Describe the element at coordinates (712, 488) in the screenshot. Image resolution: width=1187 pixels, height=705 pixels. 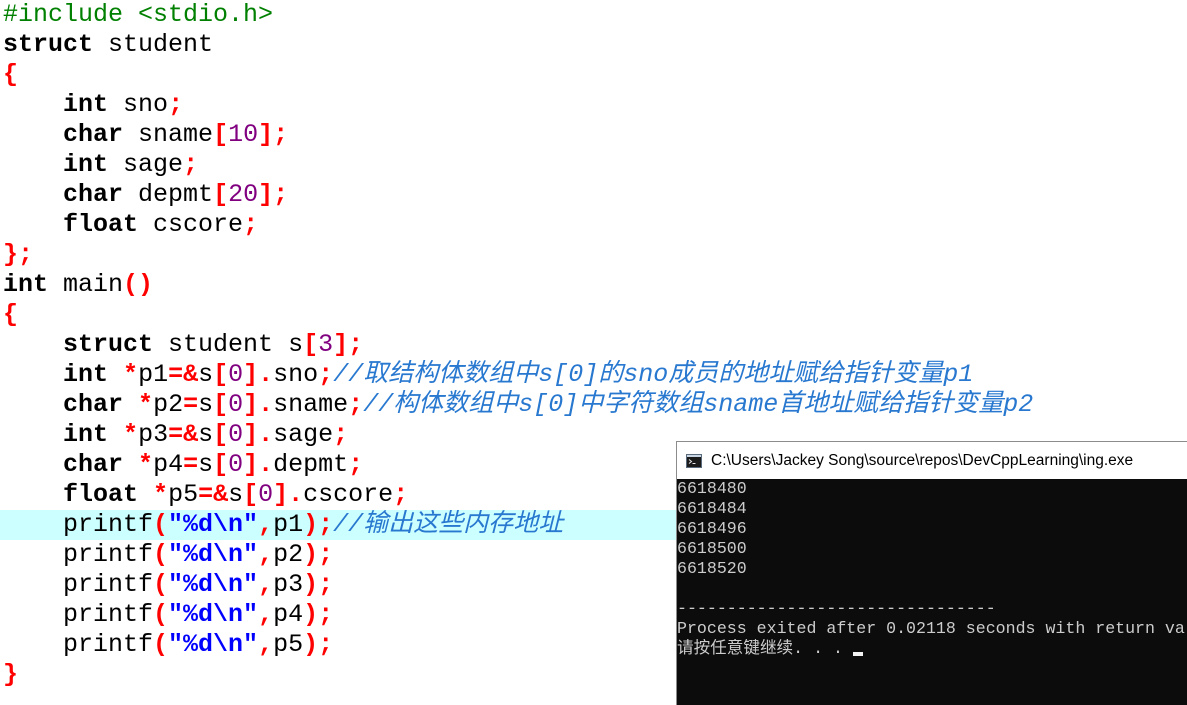
I see `console-output-text: 6618480` at that location.